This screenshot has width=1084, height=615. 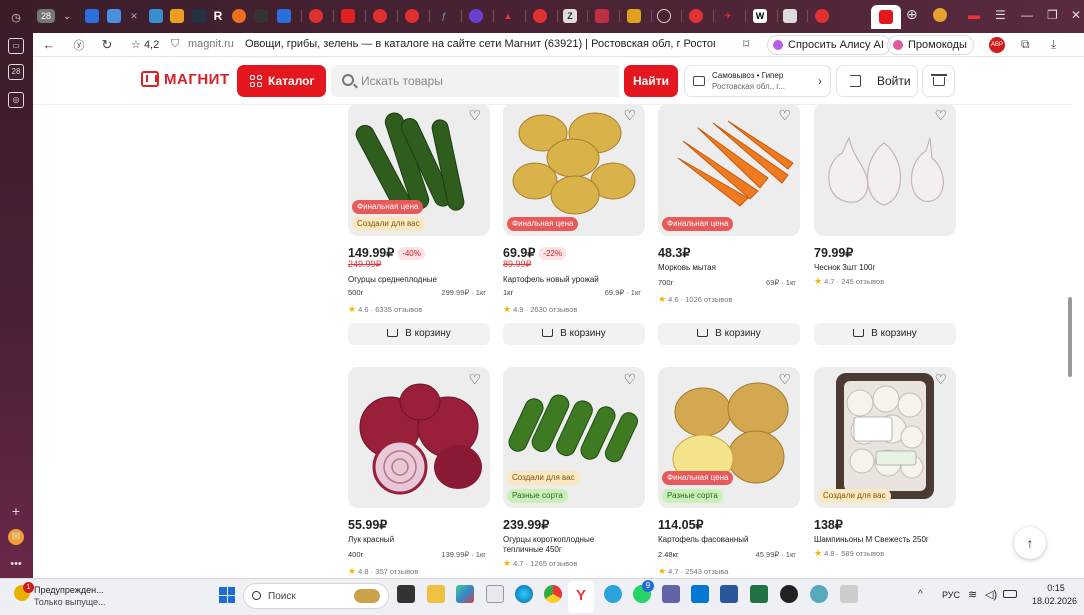 I want to click on back-icon: ←, so click(x=49, y=44).